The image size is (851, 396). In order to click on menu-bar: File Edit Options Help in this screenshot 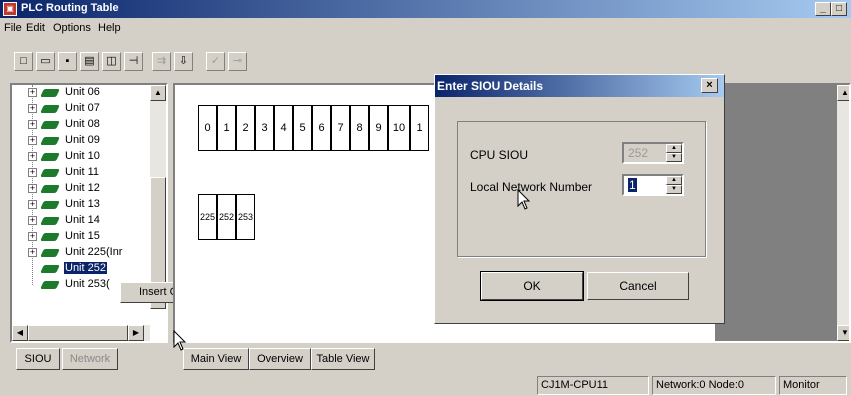, I will do `click(425, 28)`.